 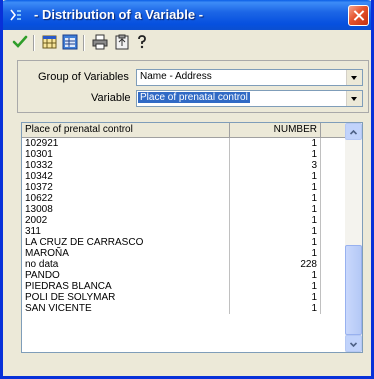 I want to click on chevron-up-icon, so click(x=353, y=132).